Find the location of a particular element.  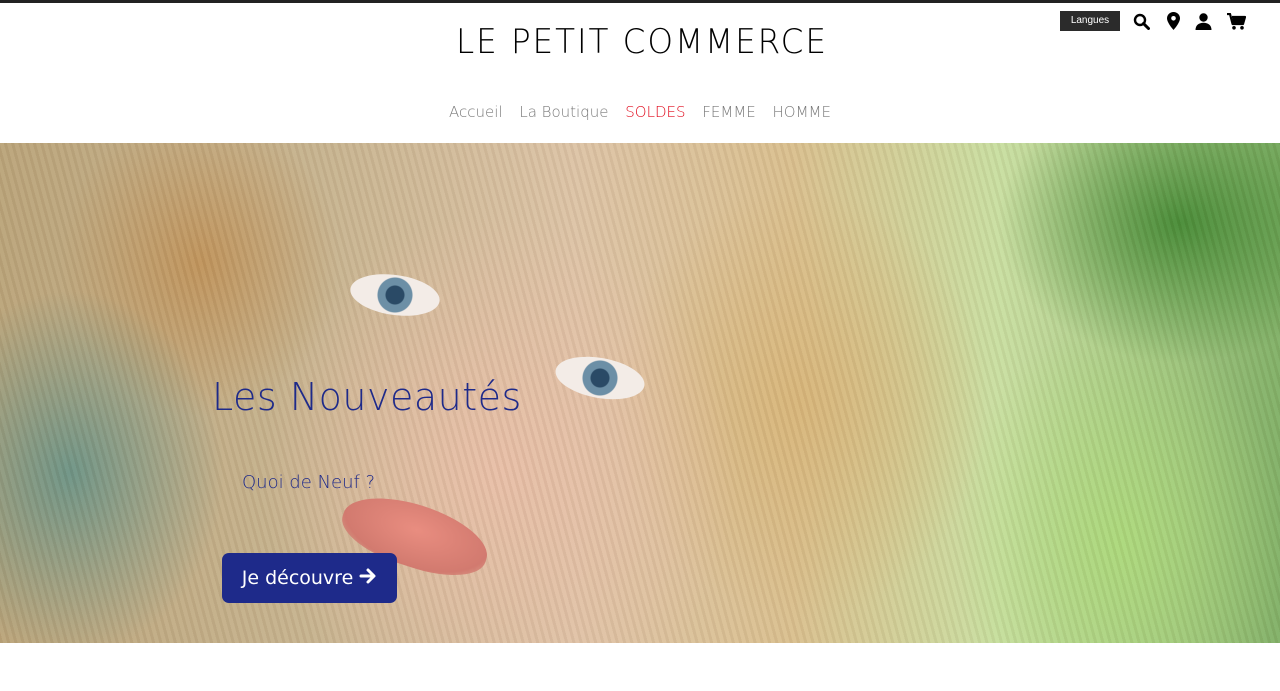

discover-button: Je découvre is located at coordinates (309, 578).